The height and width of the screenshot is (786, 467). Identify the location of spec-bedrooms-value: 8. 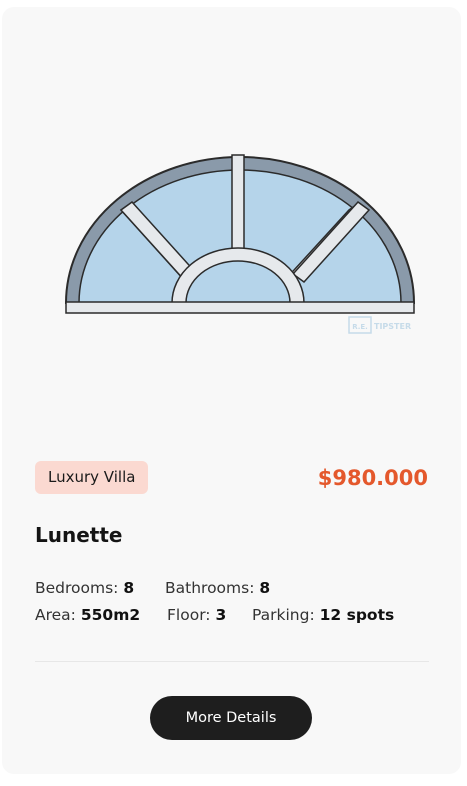
(129, 588).